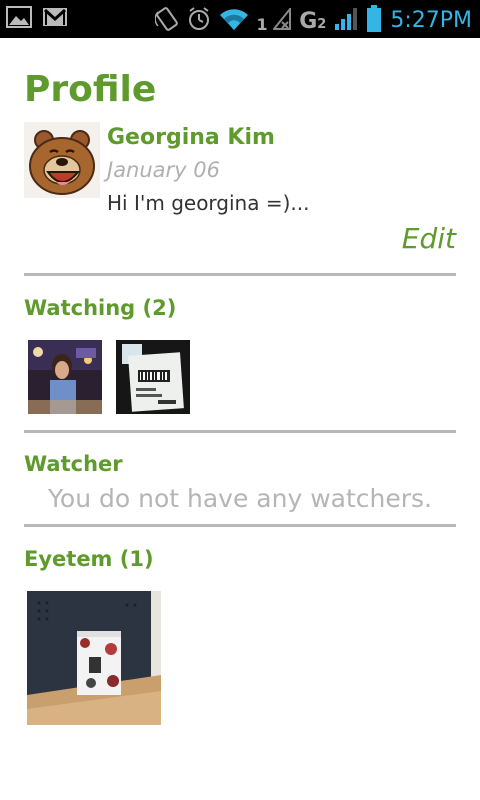 This screenshot has width=480, height=800. Describe the element at coordinates (37, 19) in the screenshot. I see `status-bar-notifications` at that location.